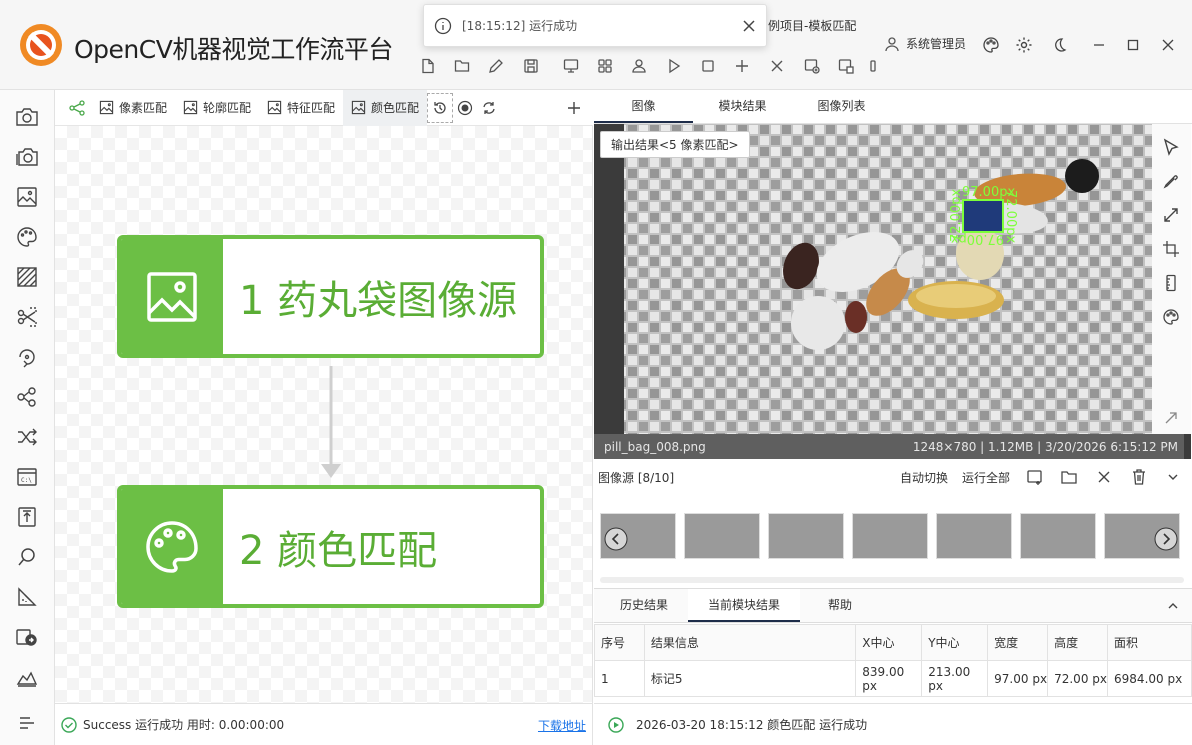 Image resolution: width=1192 pixels, height=745 pixels. What do you see at coordinates (27, 723) in the screenshot?
I see `menu-icon` at bounding box center [27, 723].